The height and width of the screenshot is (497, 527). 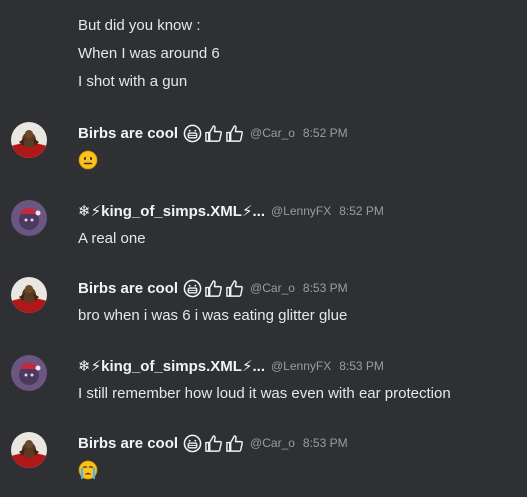 I want to click on message-header: ❄⚡king_of_simps.XML⚡... @LennyFX 8:52 PM, so click(x=231, y=211).